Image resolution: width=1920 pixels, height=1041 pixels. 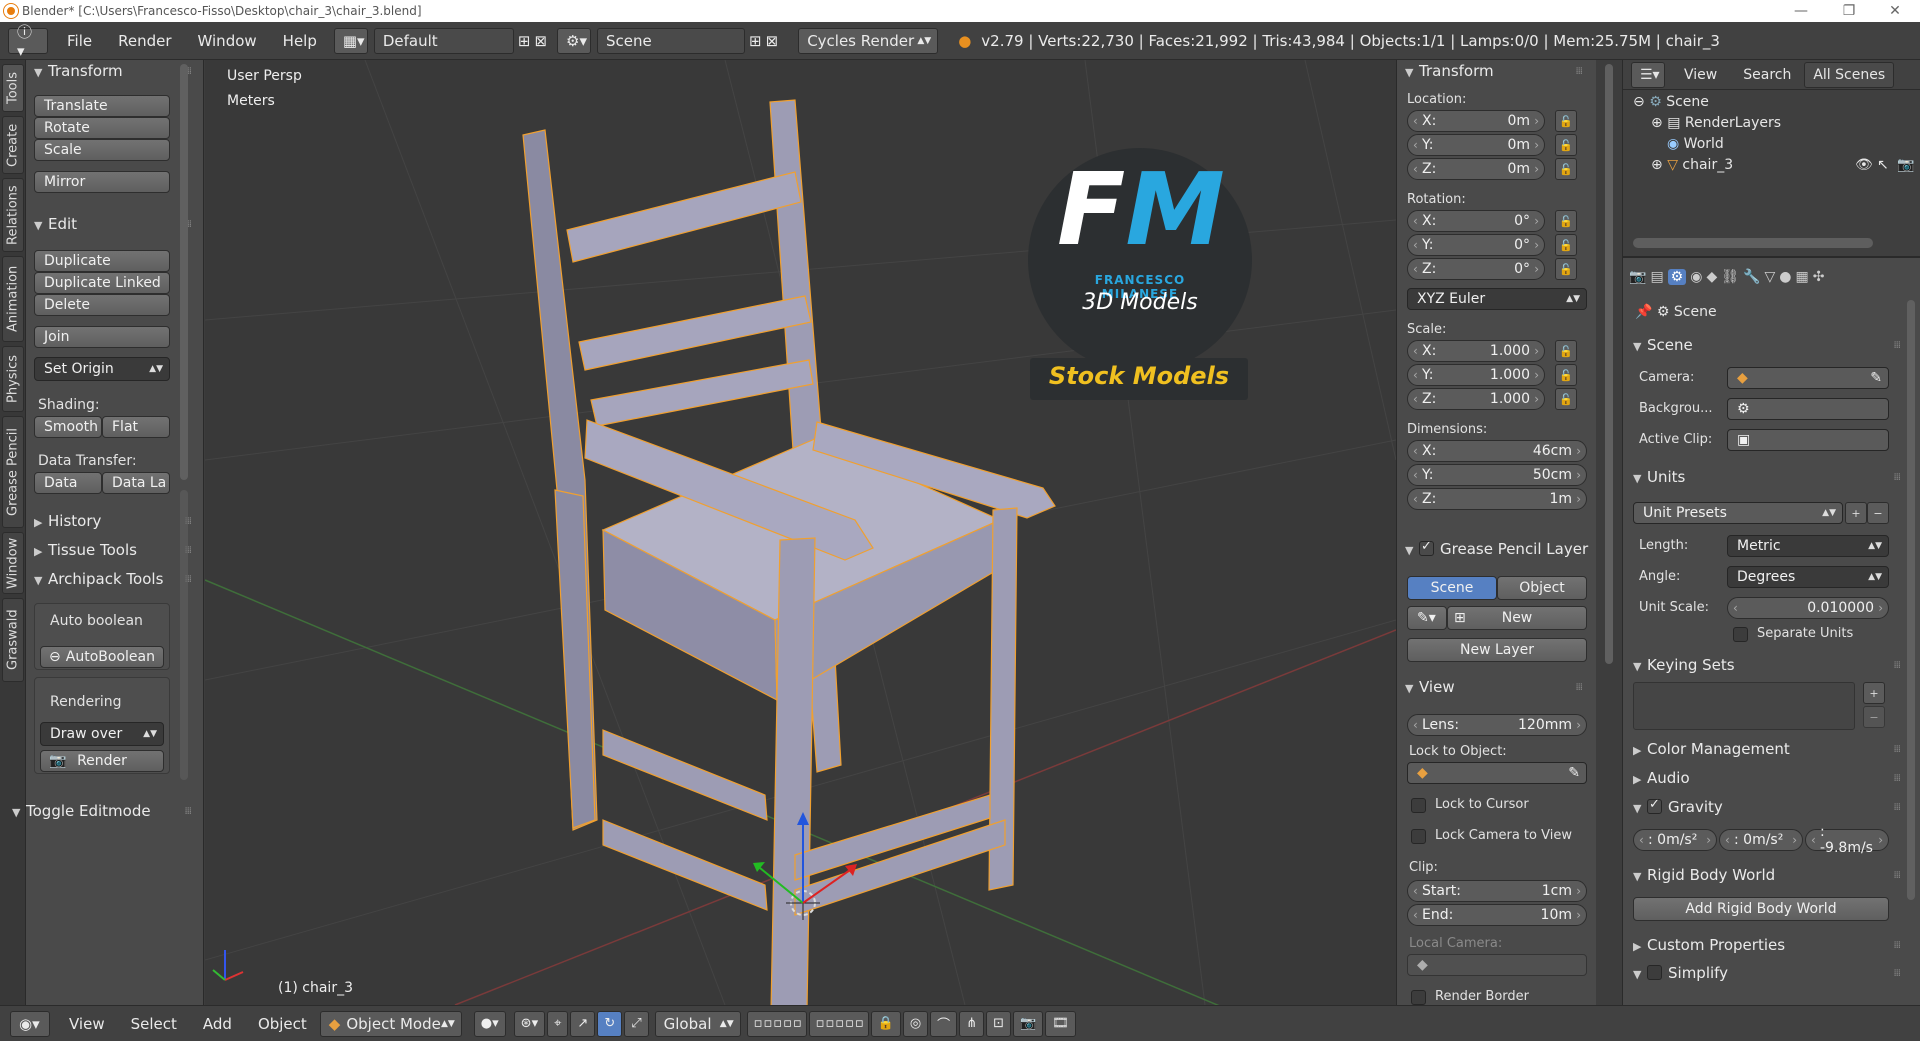 I want to click on scene-panel-header: ▼ Scene, so click(x=1663, y=345).